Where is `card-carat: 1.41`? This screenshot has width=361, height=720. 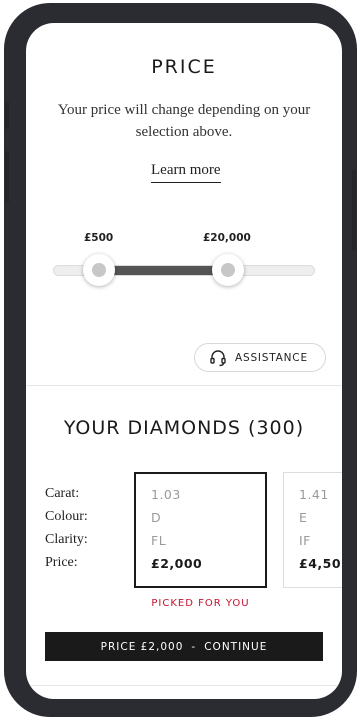 card-carat: 1.41 is located at coordinates (314, 494).